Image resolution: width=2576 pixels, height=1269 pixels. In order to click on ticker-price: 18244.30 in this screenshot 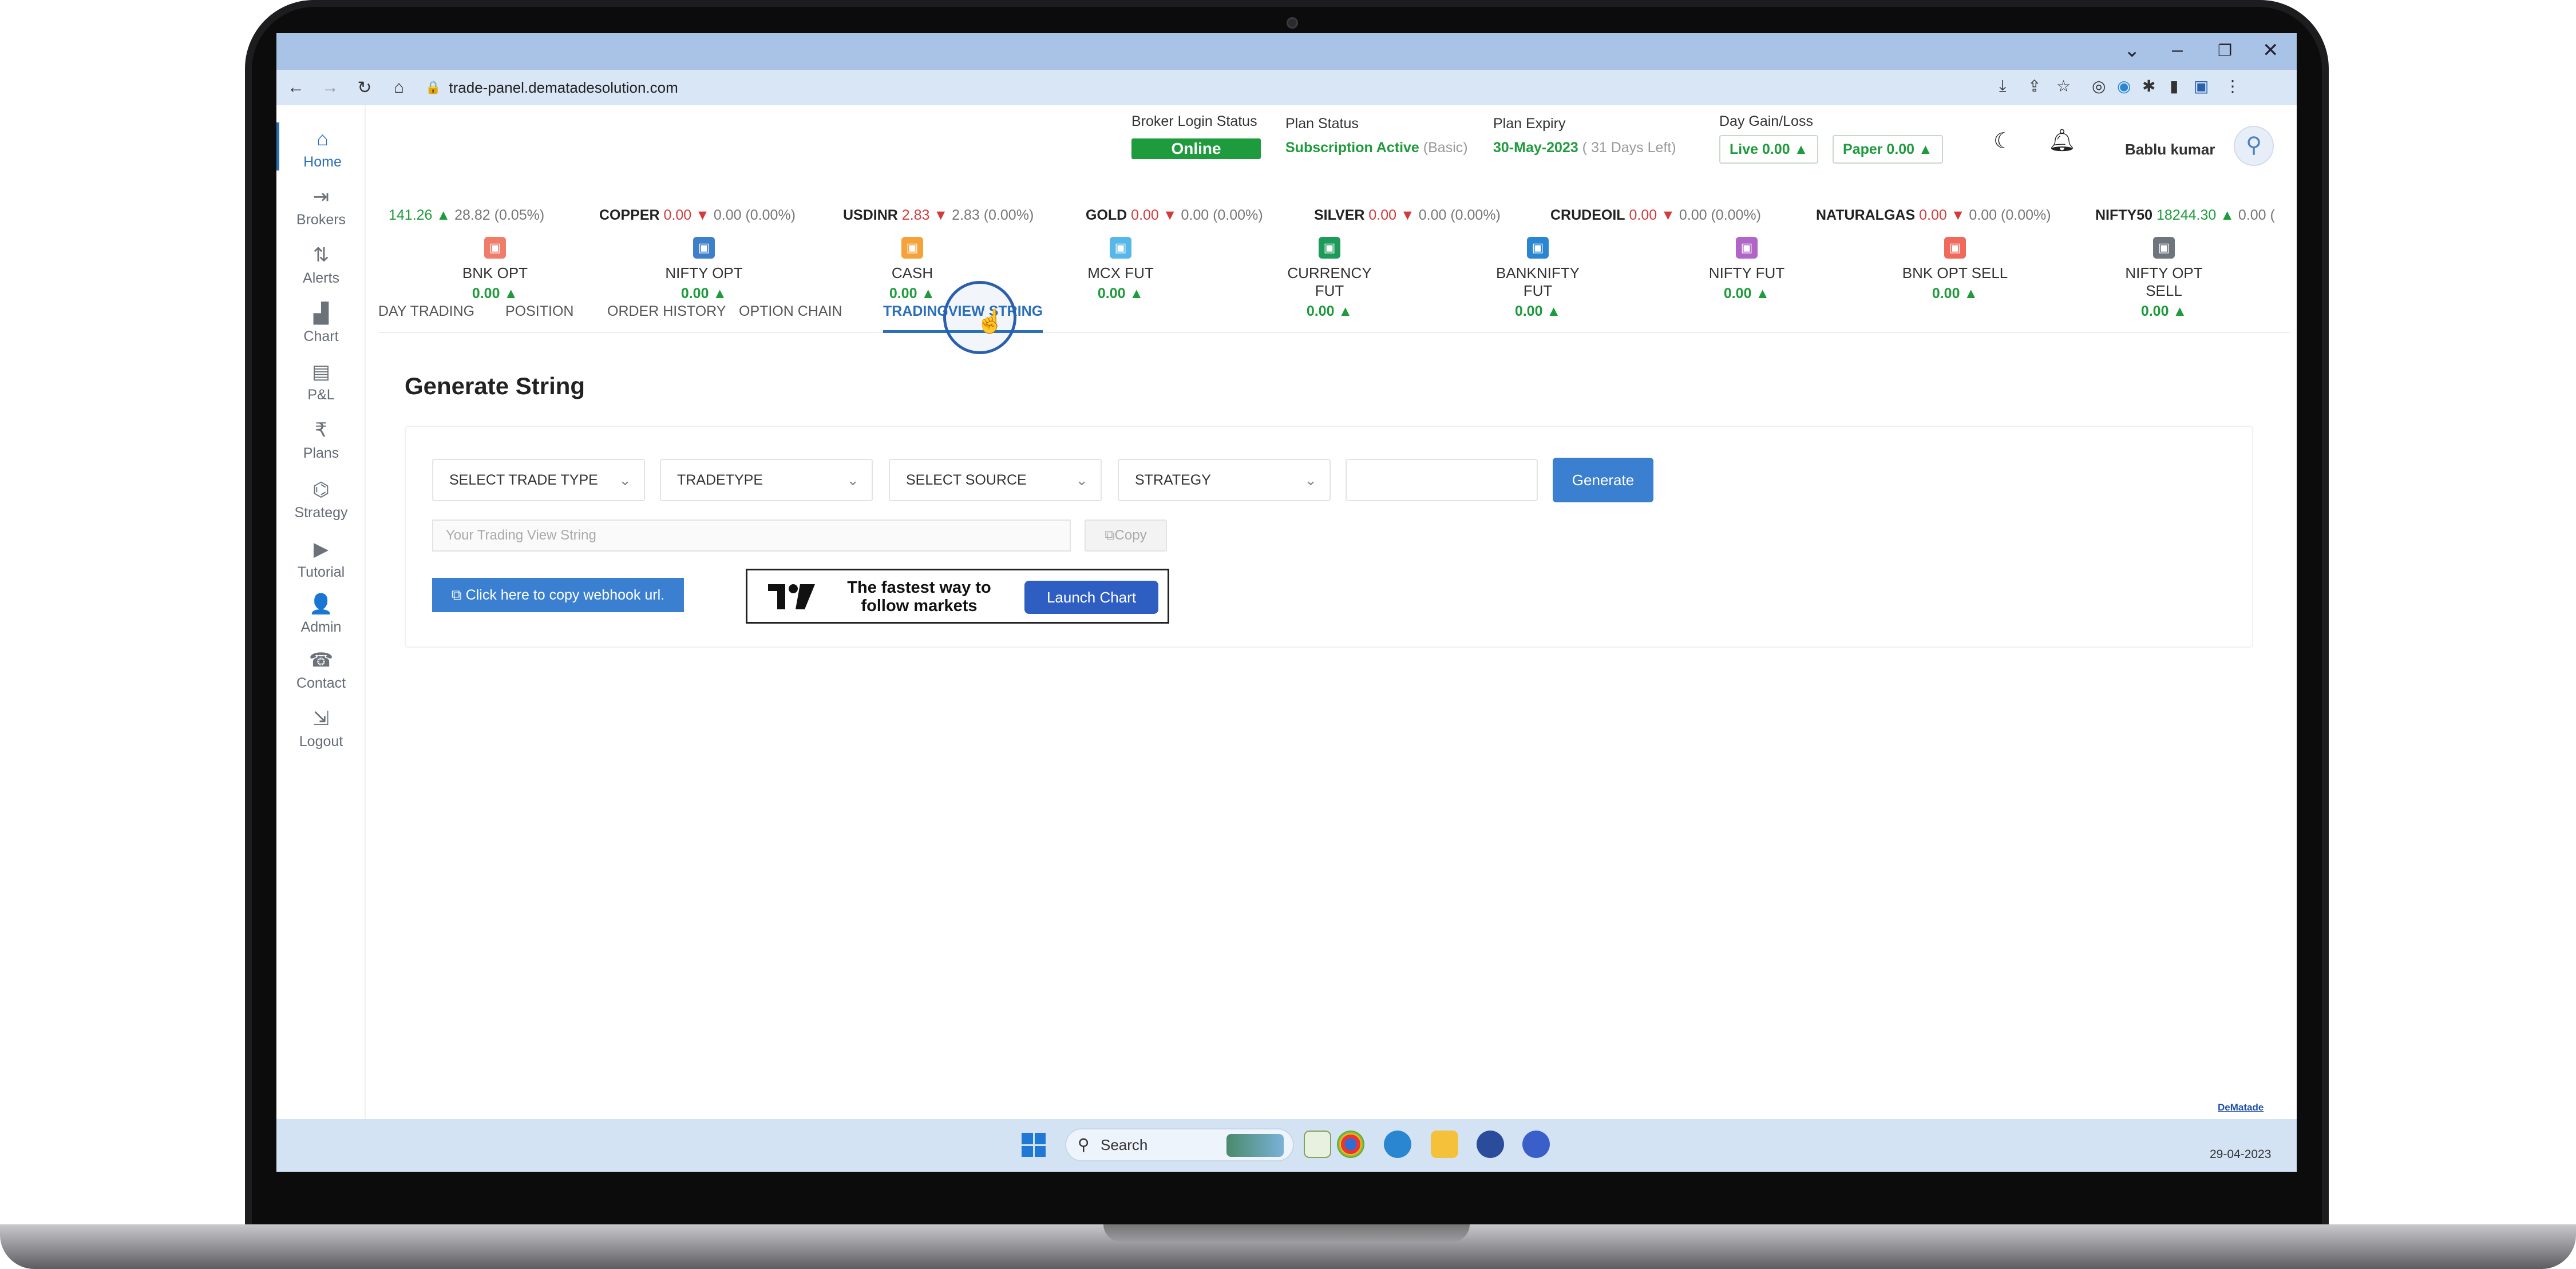, I will do `click(2186, 215)`.